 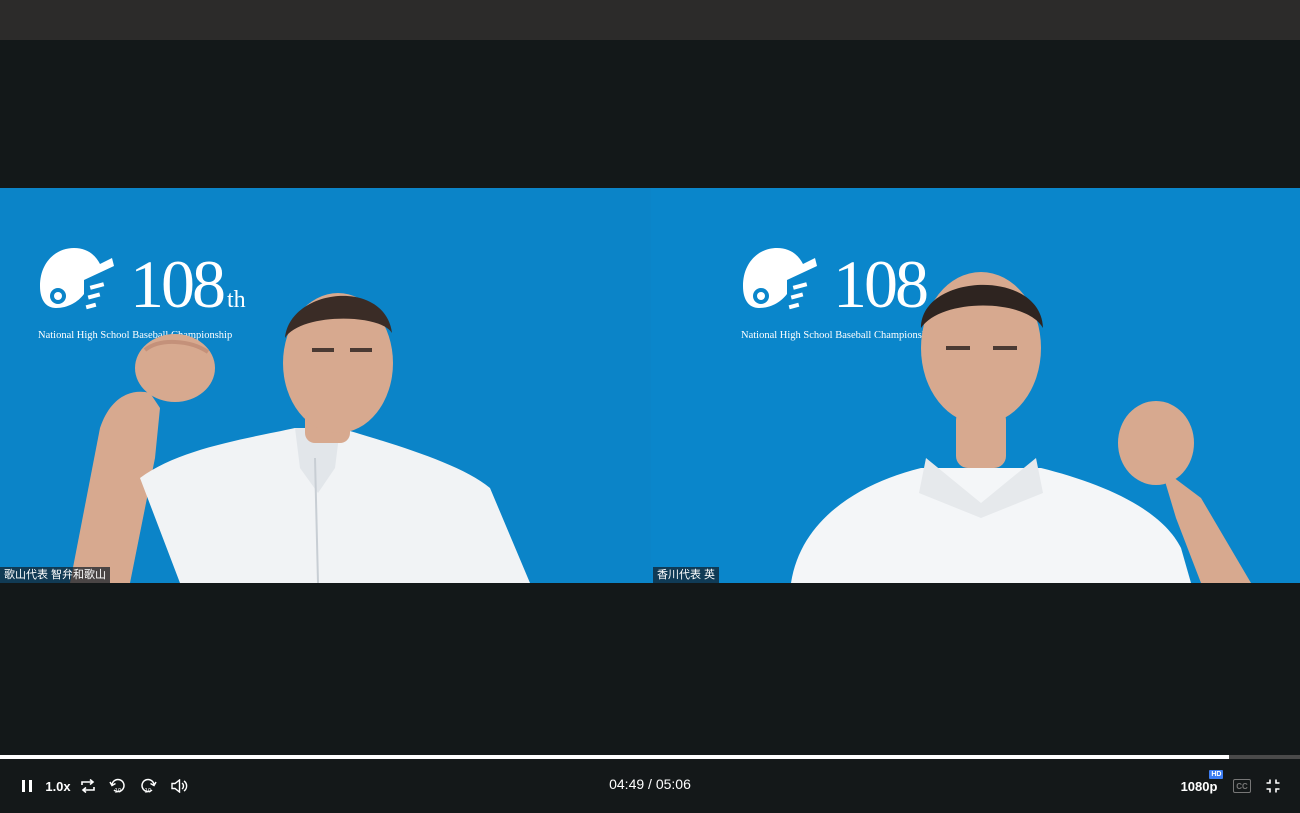 What do you see at coordinates (1216, 774) in the screenshot?
I see `hd-badge: HD` at bounding box center [1216, 774].